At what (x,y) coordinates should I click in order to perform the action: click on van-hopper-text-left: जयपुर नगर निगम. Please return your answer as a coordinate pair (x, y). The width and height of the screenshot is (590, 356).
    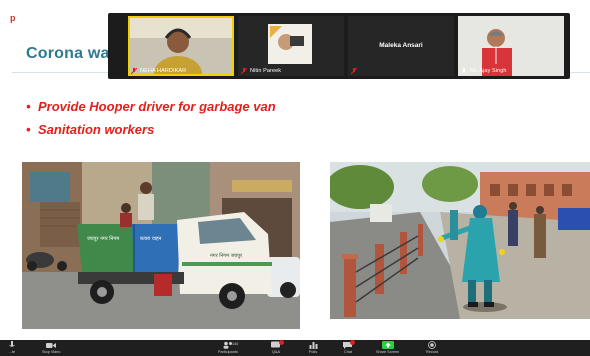
    Looking at the image, I should click on (103, 238).